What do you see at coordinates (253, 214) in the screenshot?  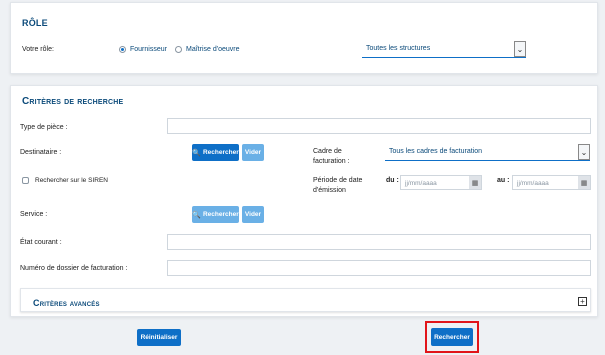 I see `service-clear-button: Vider` at bounding box center [253, 214].